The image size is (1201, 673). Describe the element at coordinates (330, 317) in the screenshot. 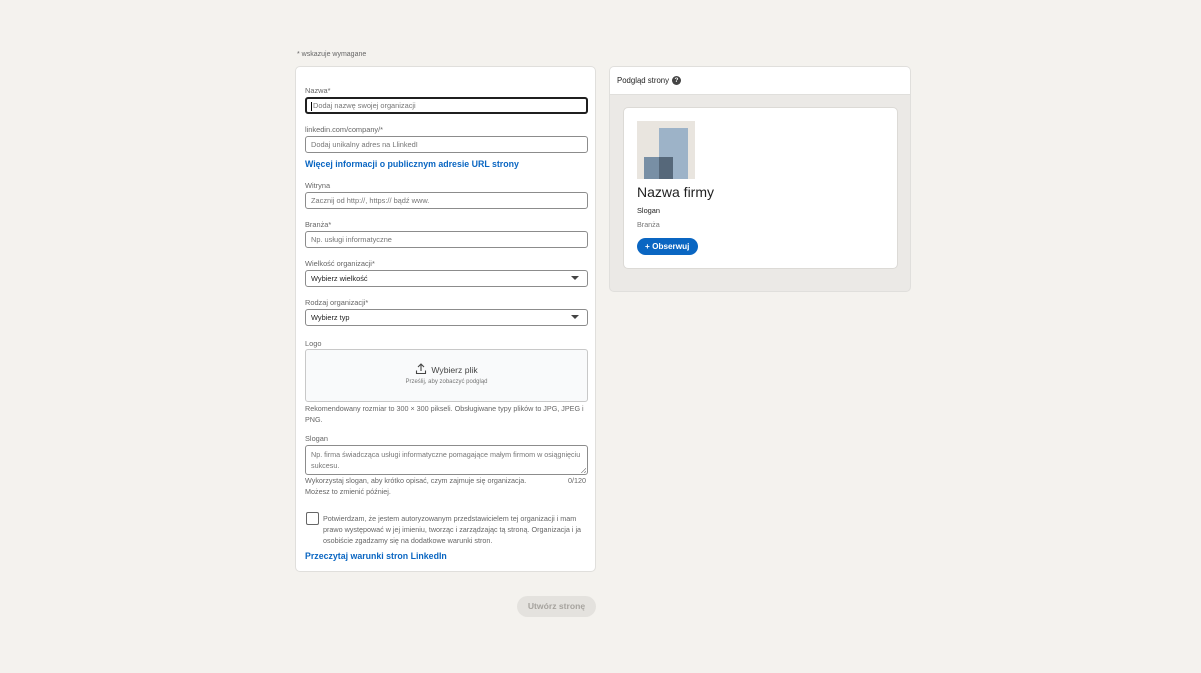

I see `type-selected: Wybierz typ` at that location.